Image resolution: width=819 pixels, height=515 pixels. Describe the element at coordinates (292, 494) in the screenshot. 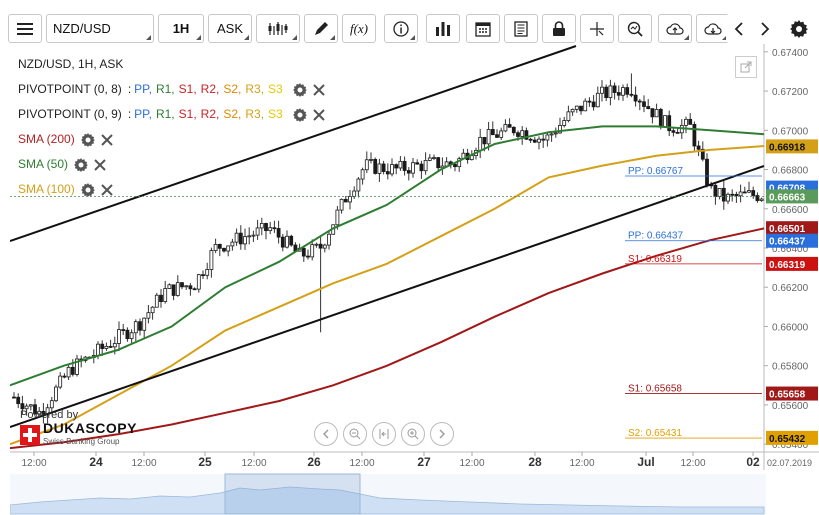

I see `navigator-window` at that location.